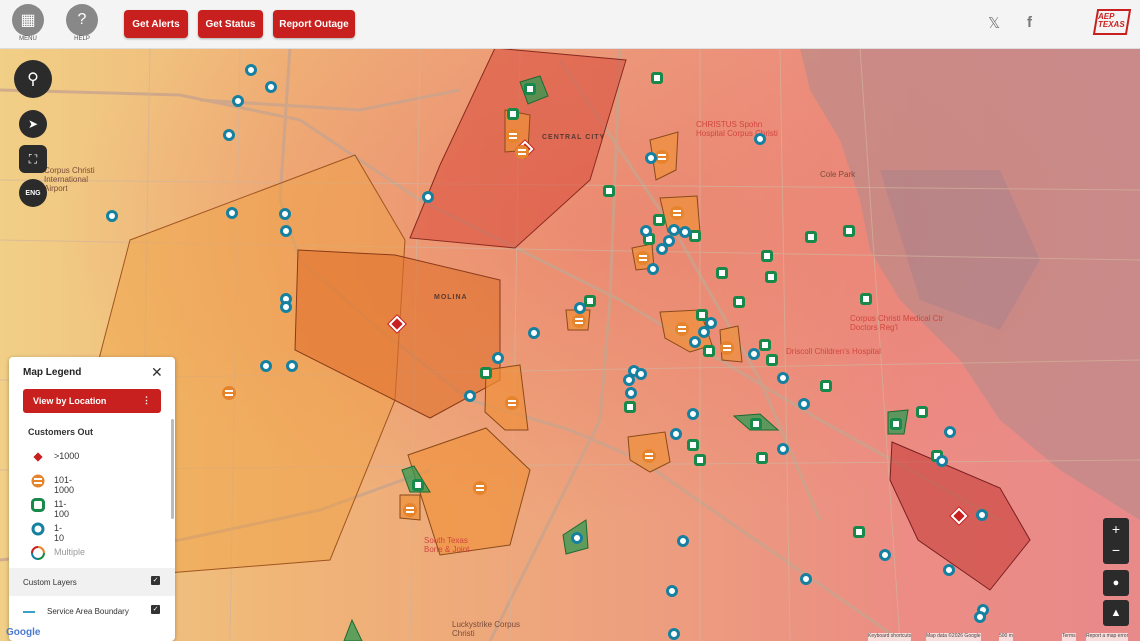 The image size is (1140, 641). I want to click on close-icon: ✕, so click(157, 372).